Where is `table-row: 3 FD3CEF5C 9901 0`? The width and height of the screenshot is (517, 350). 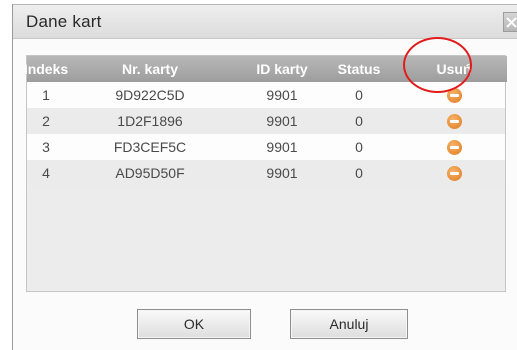 table-row: 3 FD3CEF5C 9901 0 is located at coordinates (266, 147).